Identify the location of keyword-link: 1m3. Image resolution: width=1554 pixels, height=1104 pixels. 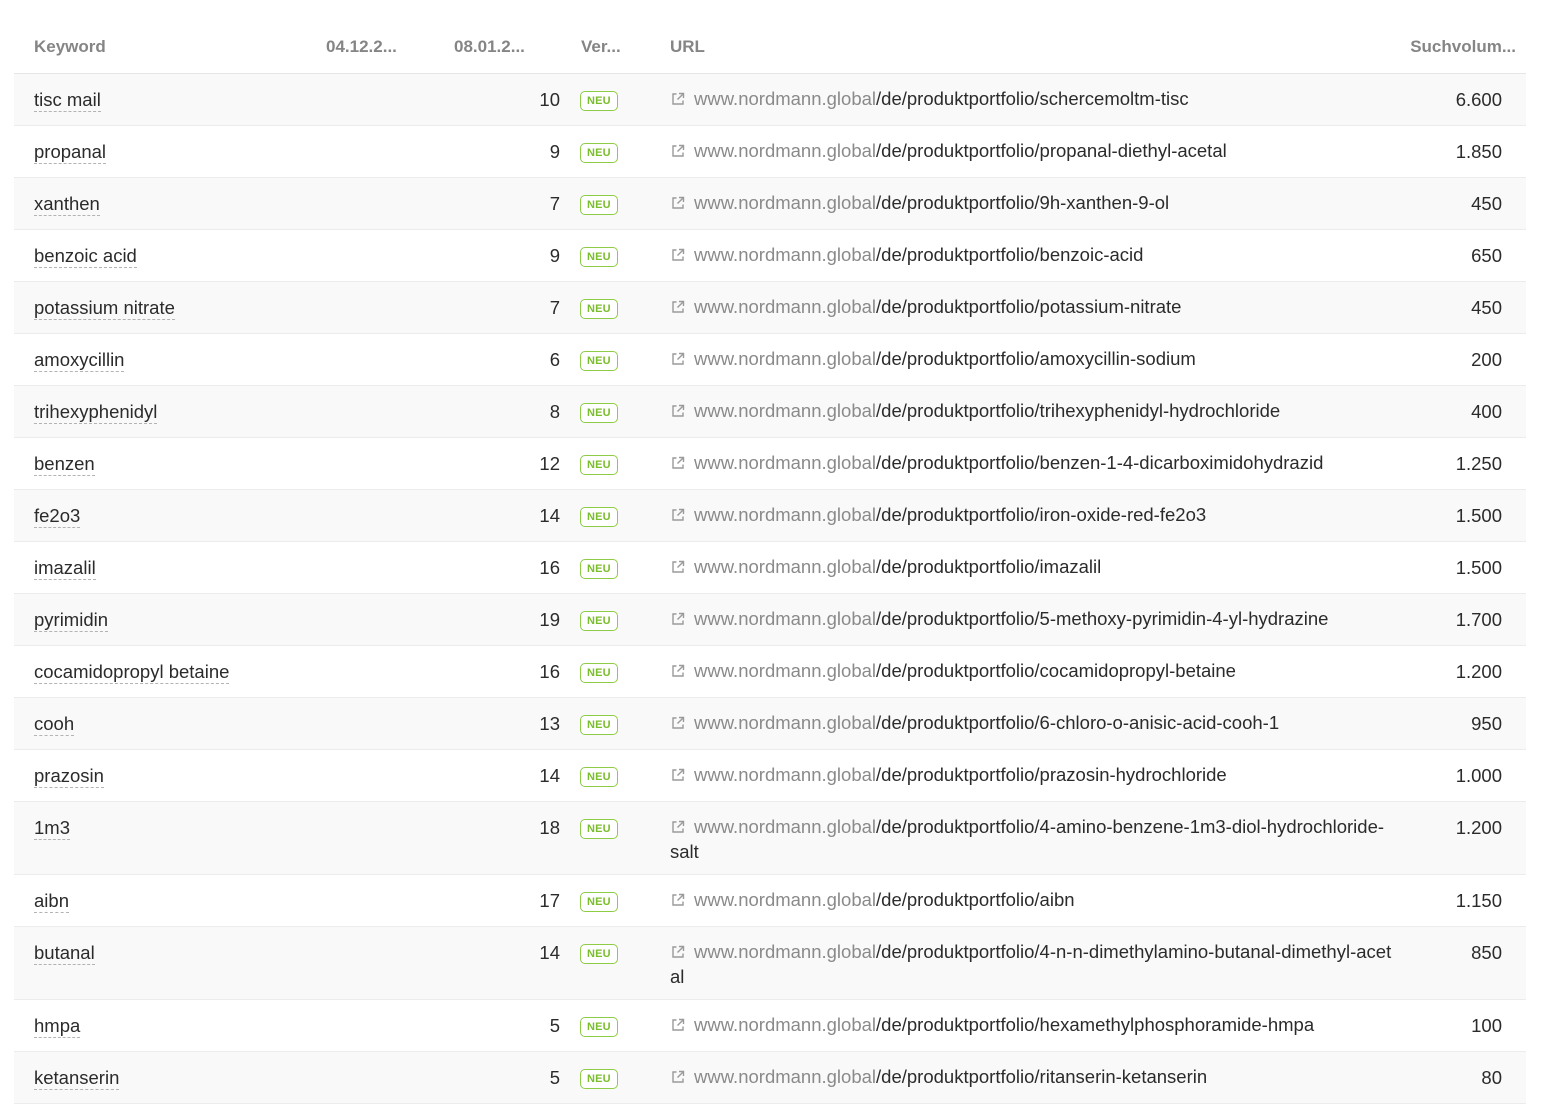
(52, 828).